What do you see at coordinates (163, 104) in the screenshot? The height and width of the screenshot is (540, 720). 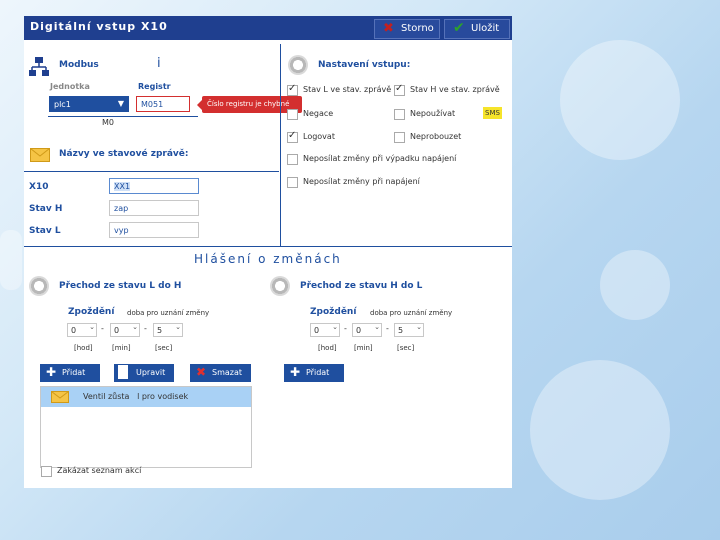 I see `register-input: M051` at bounding box center [163, 104].